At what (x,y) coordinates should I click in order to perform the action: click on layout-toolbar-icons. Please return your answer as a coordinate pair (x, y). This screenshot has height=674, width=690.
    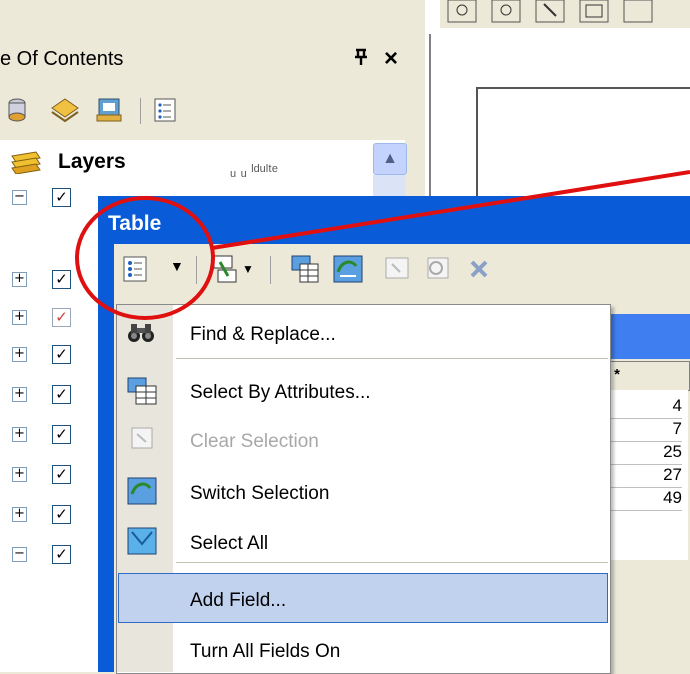
    Looking at the image, I should click on (565, 14).